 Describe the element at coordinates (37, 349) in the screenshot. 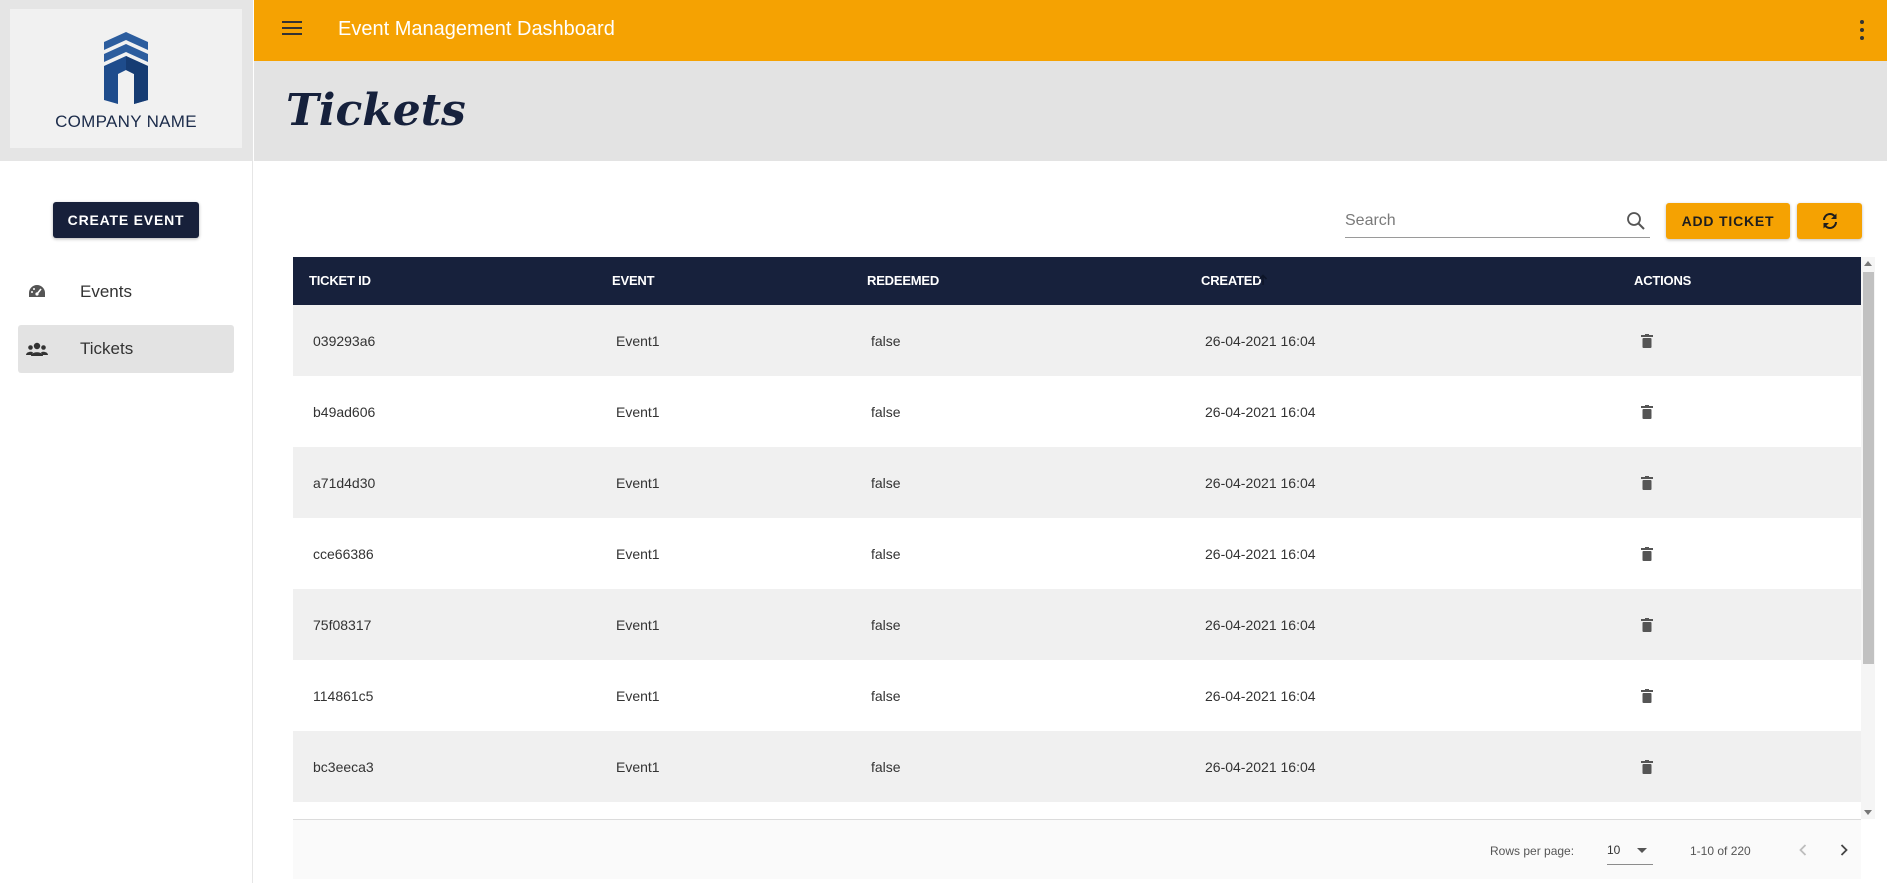

I see `people-group-icon` at that location.